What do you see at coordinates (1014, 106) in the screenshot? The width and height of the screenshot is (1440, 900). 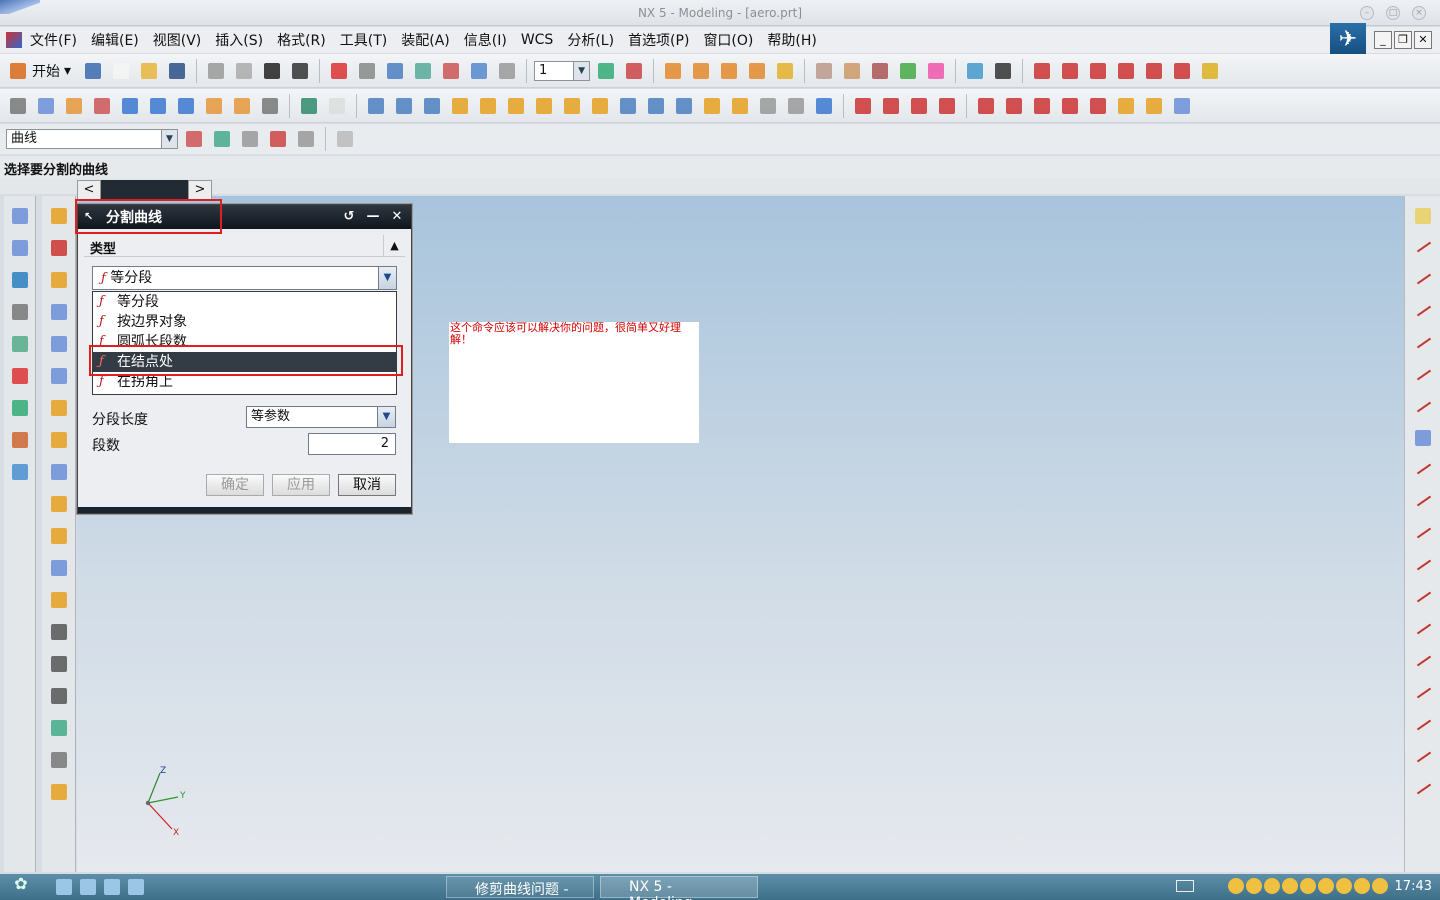 I see `trim-curve-icon` at bounding box center [1014, 106].